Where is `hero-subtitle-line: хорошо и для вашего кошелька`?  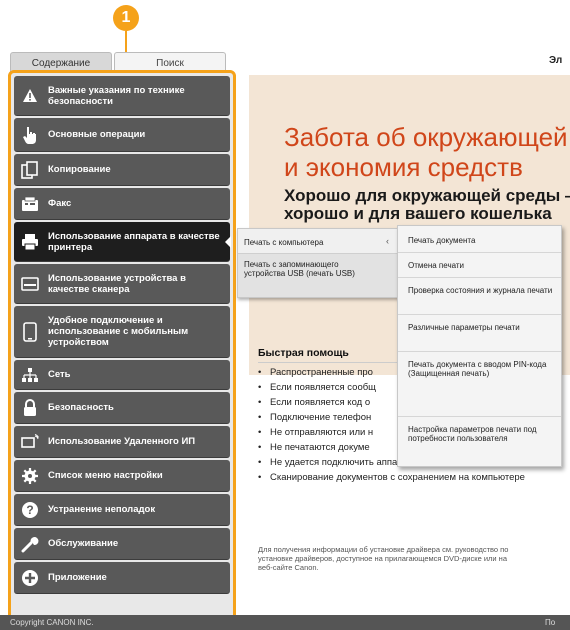
hero-subtitle-line: хорошо и для вашего кошелька is located at coordinates (418, 213).